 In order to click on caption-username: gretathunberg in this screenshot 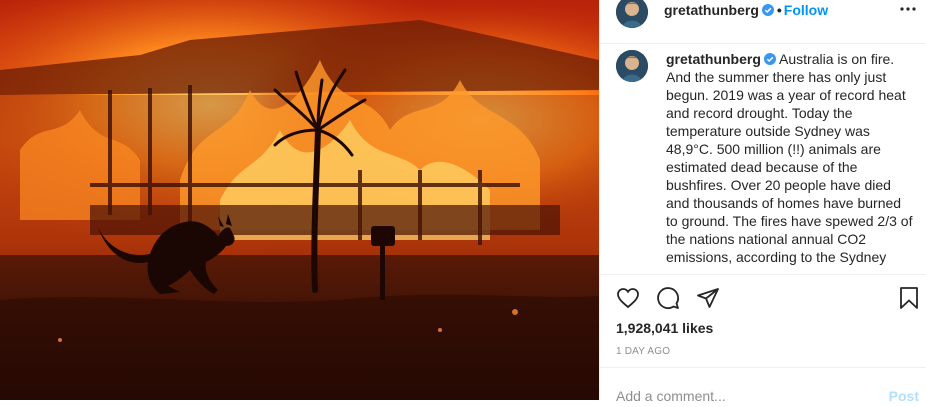, I will do `click(713, 59)`.